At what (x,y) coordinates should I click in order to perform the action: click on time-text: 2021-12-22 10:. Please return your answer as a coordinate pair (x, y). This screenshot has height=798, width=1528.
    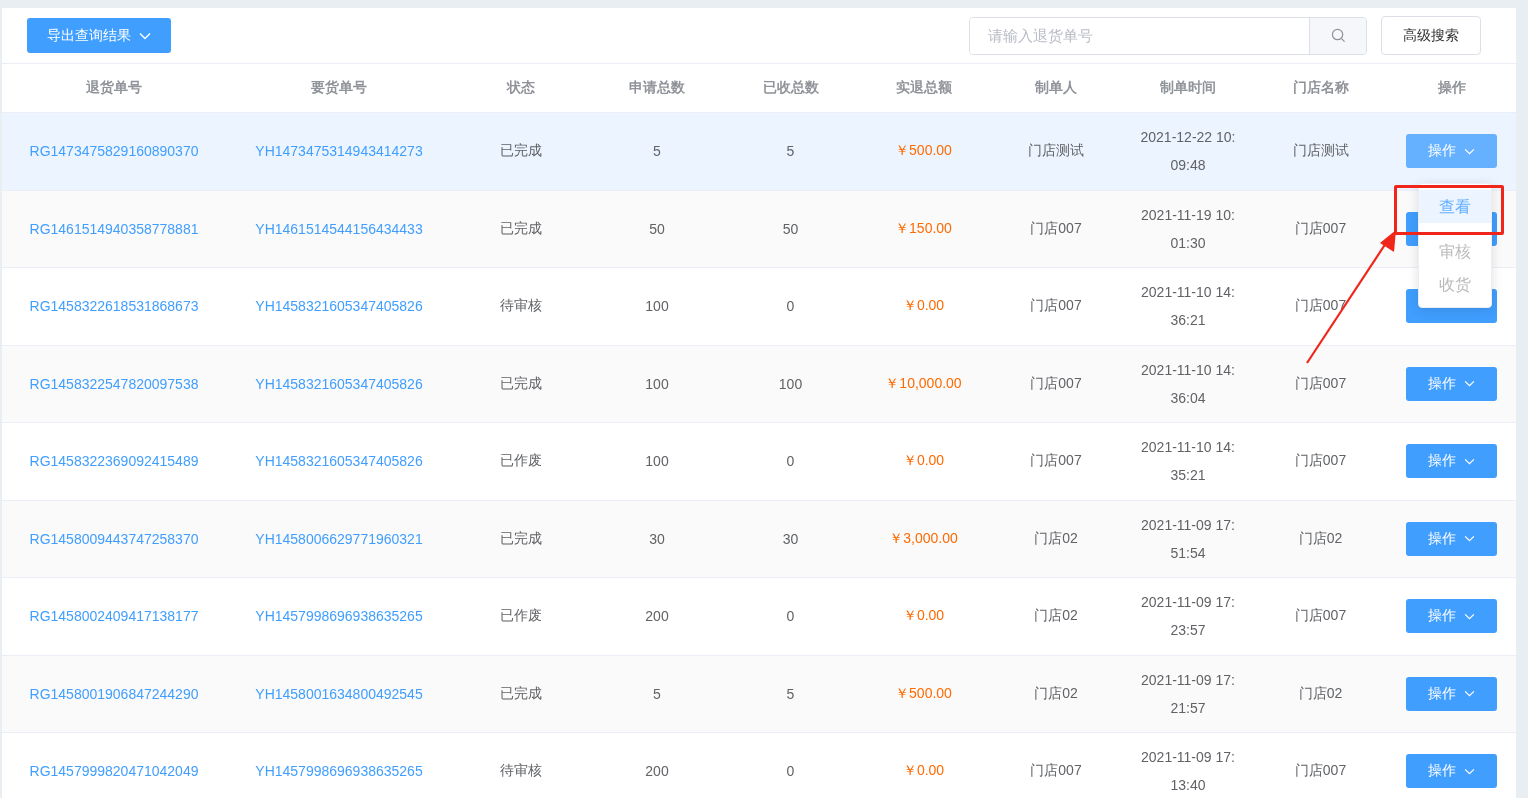
    Looking at the image, I should click on (1188, 138).